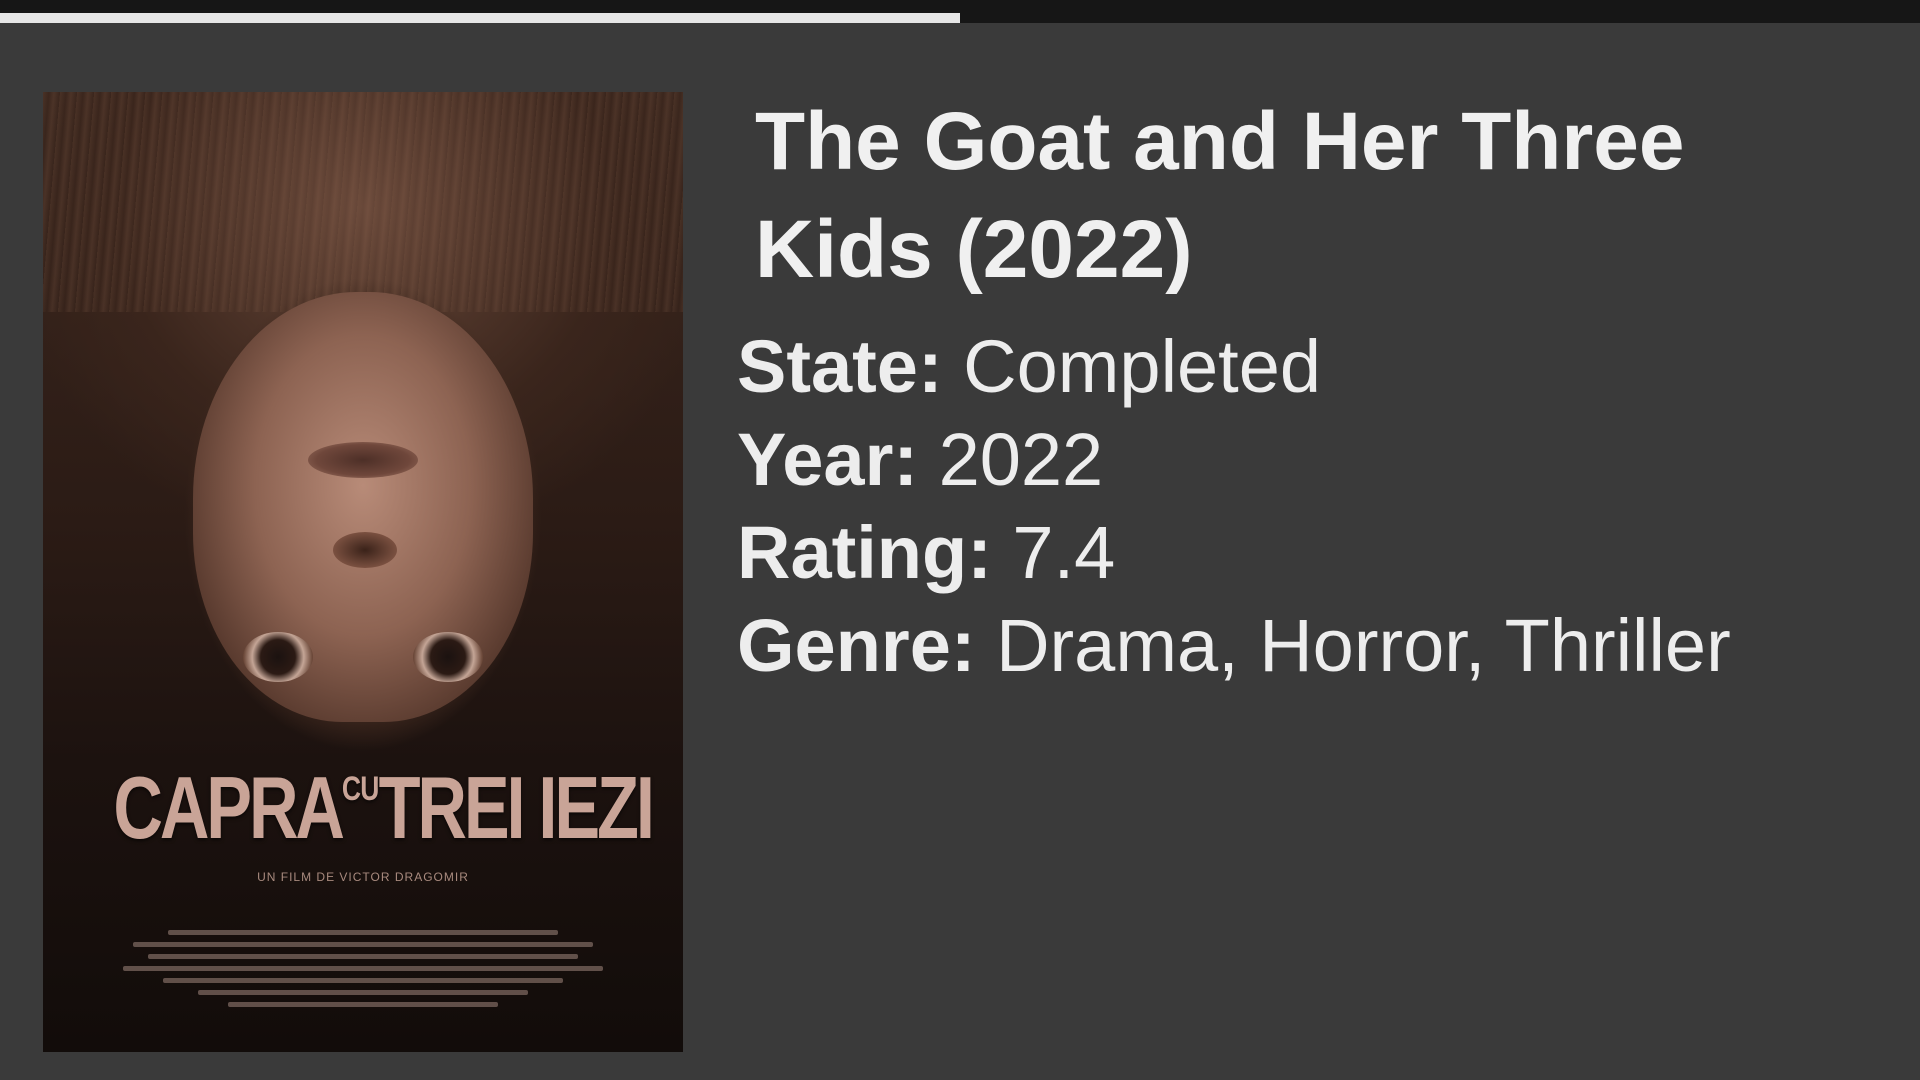  What do you see at coordinates (1363, 645) in the screenshot?
I see `meta-value: Drama, Horror, Thriller` at bounding box center [1363, 645].